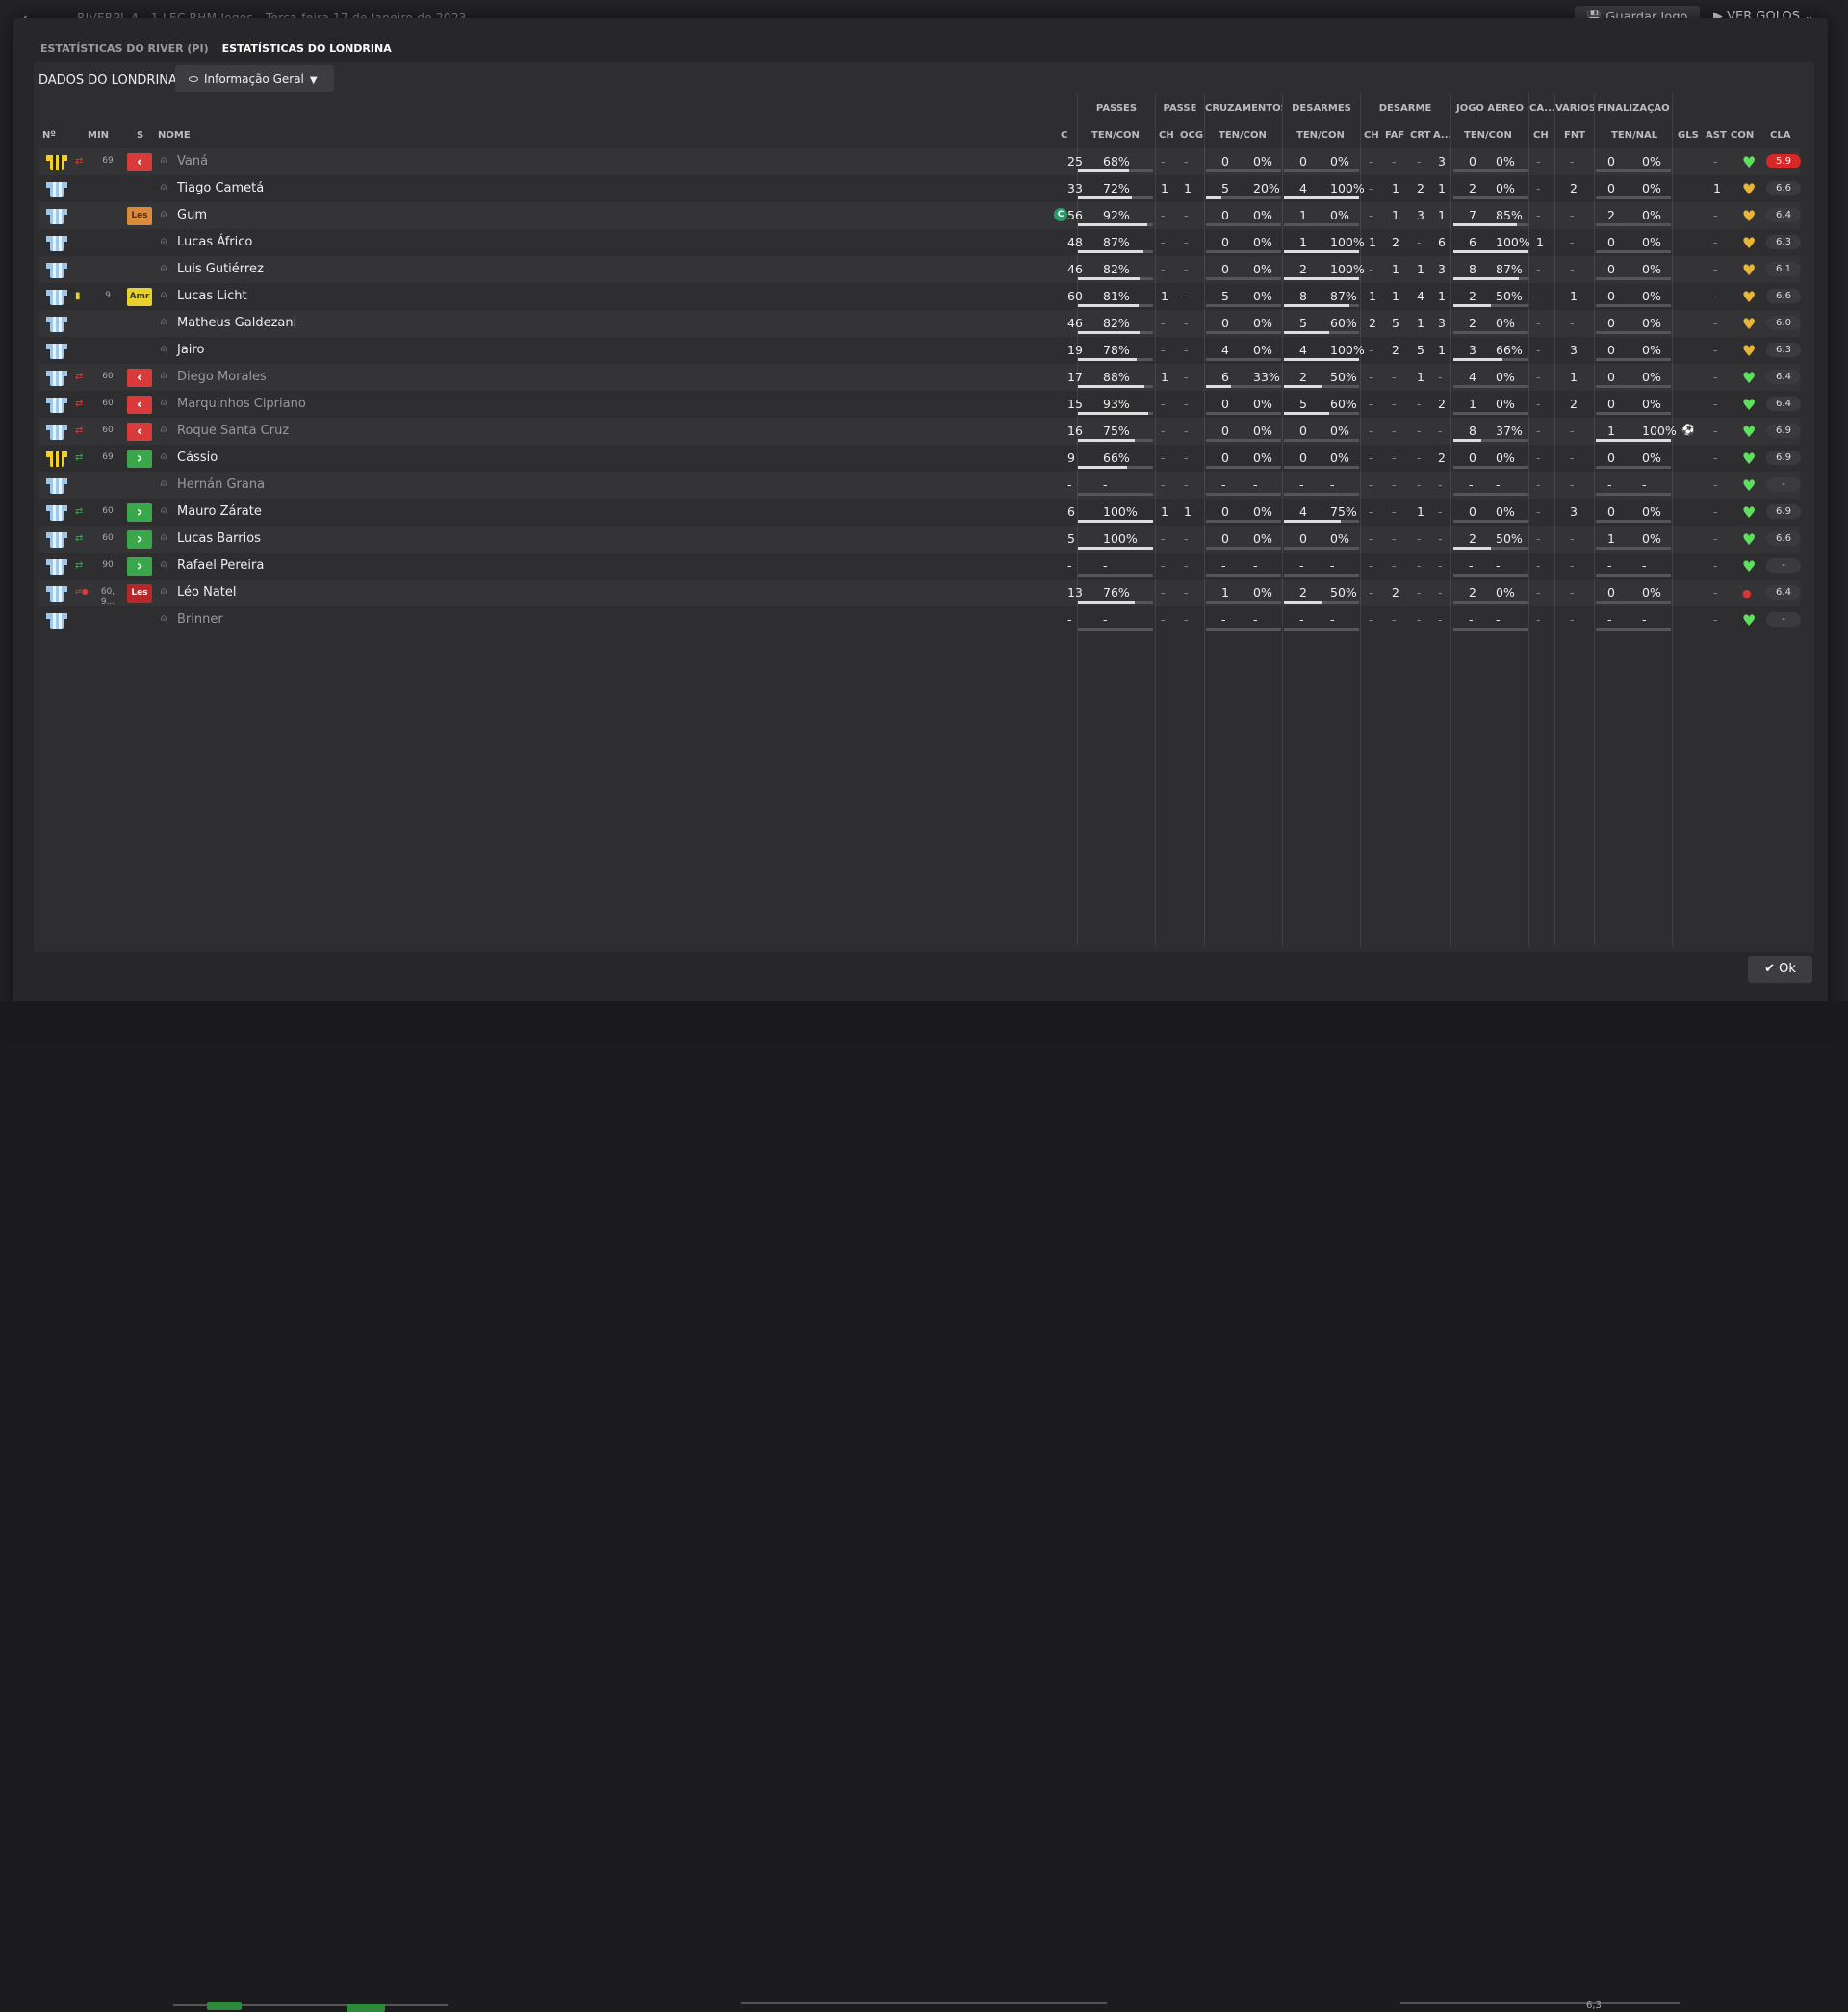 This screenshot has height=2012, width=1848. What do you see at coordinates (236, 323) in the screenshot?
I see `player-name: Matheus Galdezani` at bounding box center [236, 323].